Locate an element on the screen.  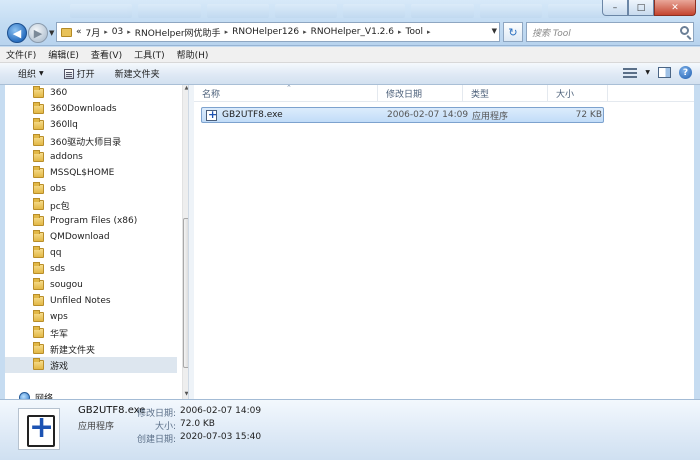
file-type: 应用程序 is located at coordinates (490, 116).